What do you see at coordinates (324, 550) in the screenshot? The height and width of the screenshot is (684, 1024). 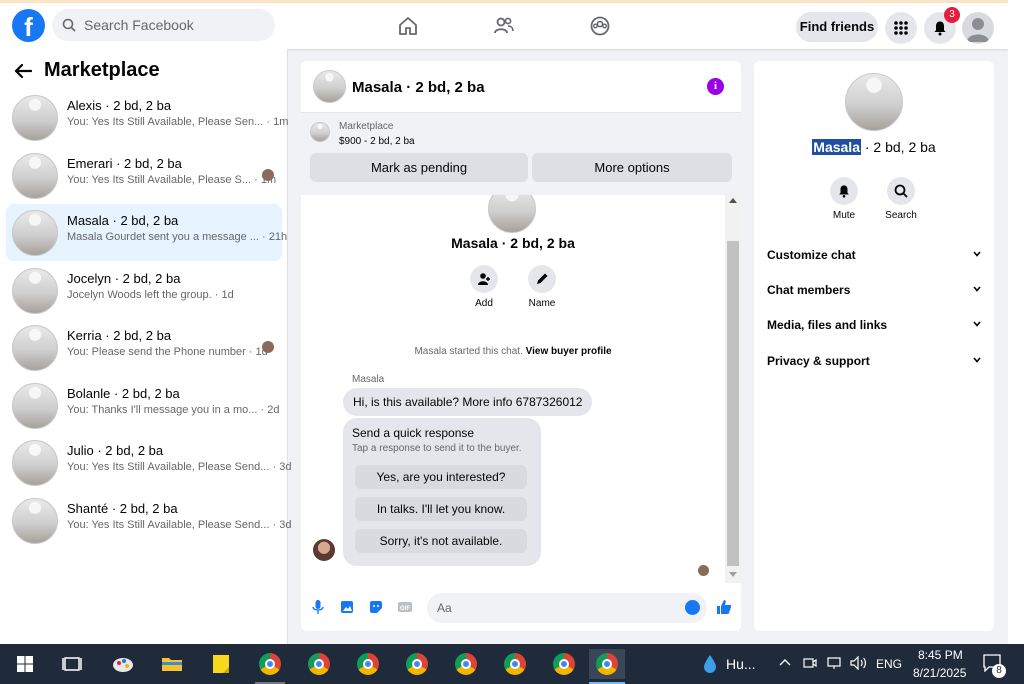 I see `sender-avatar` at bounding box center [324, 550].